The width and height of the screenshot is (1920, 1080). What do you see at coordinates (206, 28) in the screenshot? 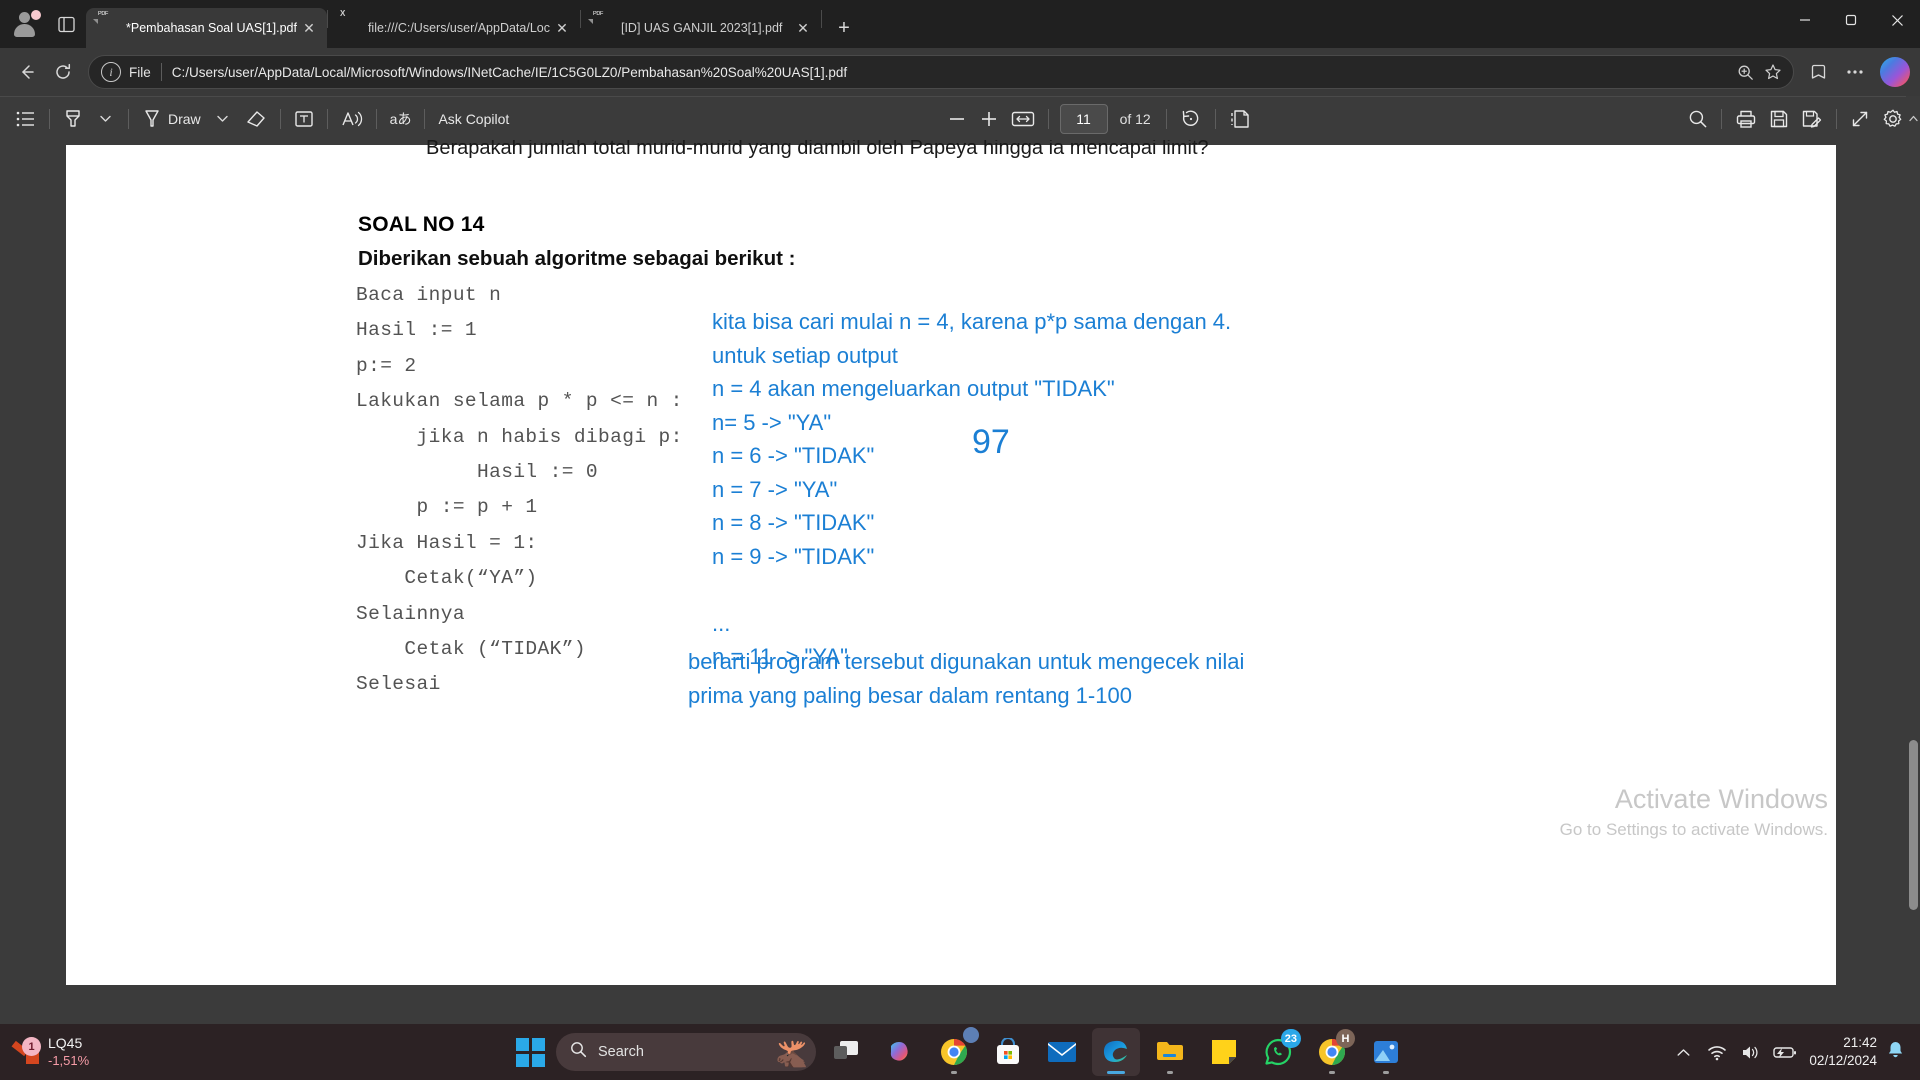
I see `browser-tab-1: *Pembahasan Soal UAS[1].pdf ✕` at bounding box center [206, 28].